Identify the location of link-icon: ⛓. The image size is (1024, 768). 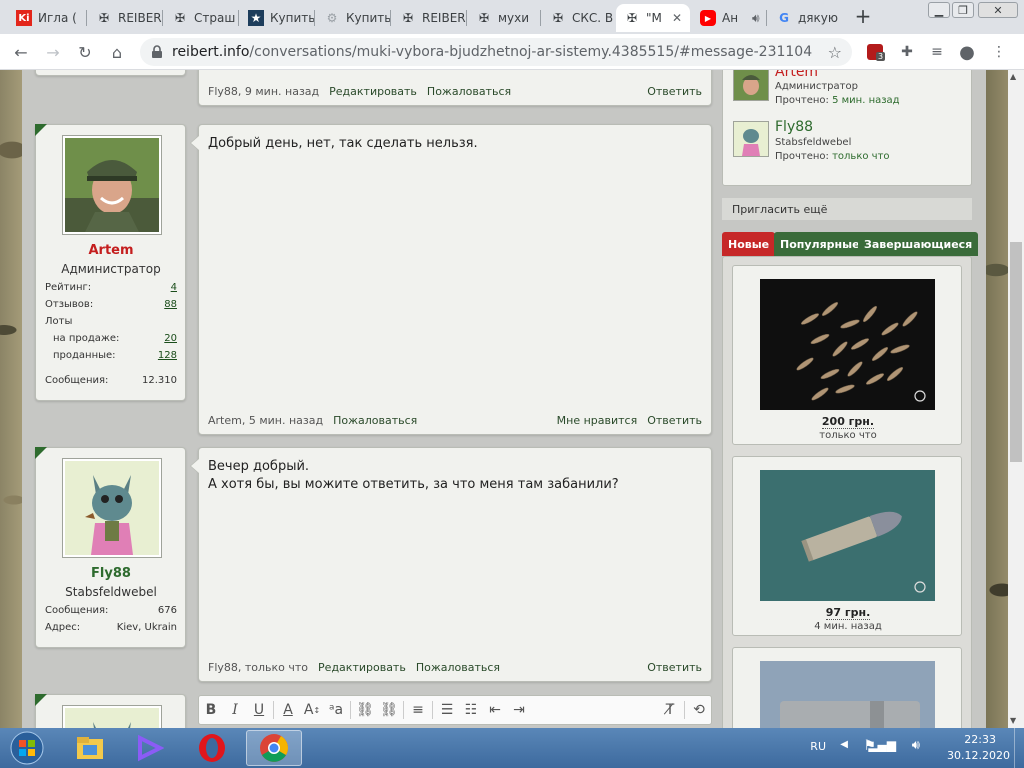
(365, 710).